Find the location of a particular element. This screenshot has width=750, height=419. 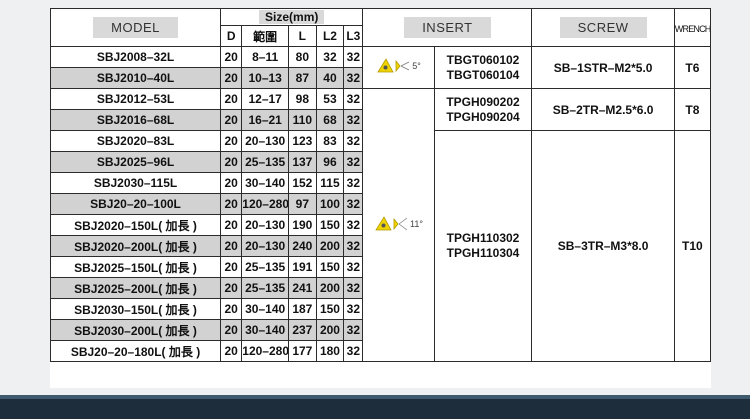

l-cell: 87 is located at coordinates (302, 78).